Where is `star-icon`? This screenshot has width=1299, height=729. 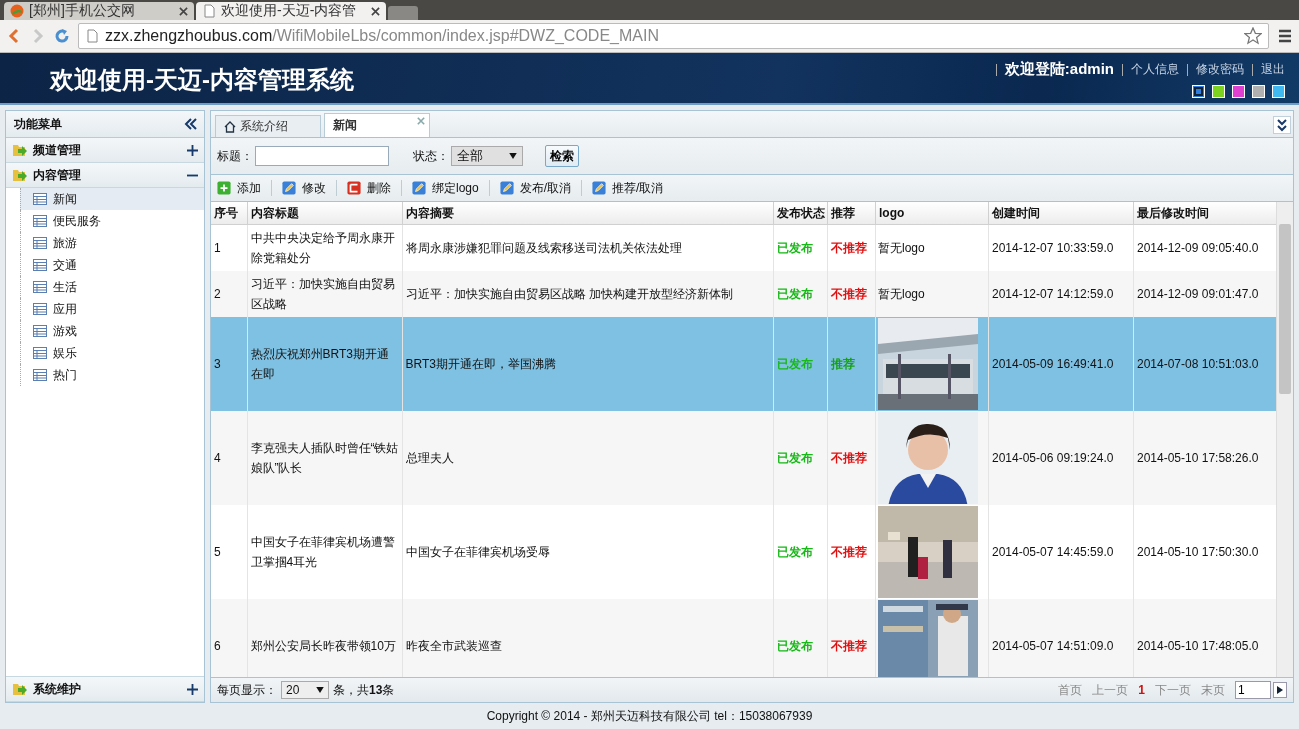 star-icon is located at coordinates (1253, 36).